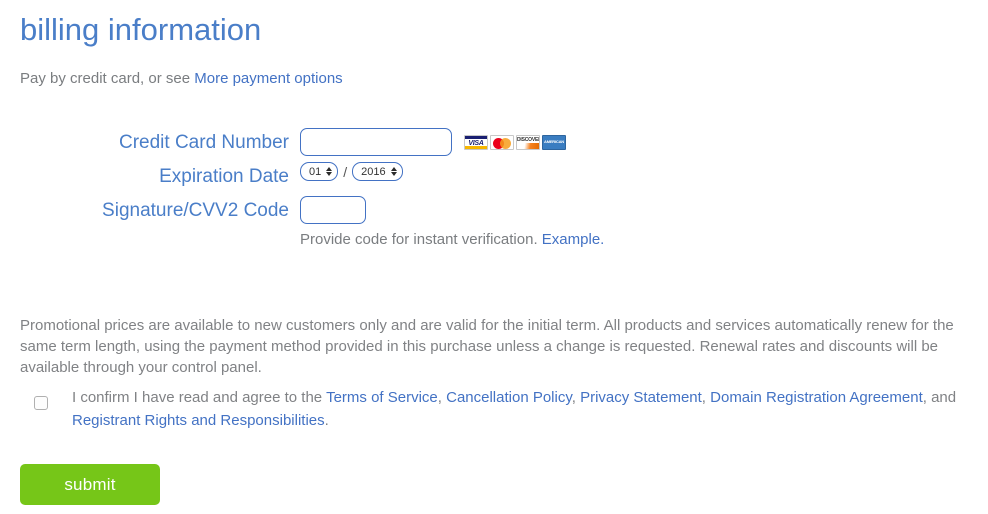 This screenshot has width=988, height=514. What do you see at coordinates (376, 142) in the screenshot?
I see `credit-card-number-input` at bounding box center [376, 142].